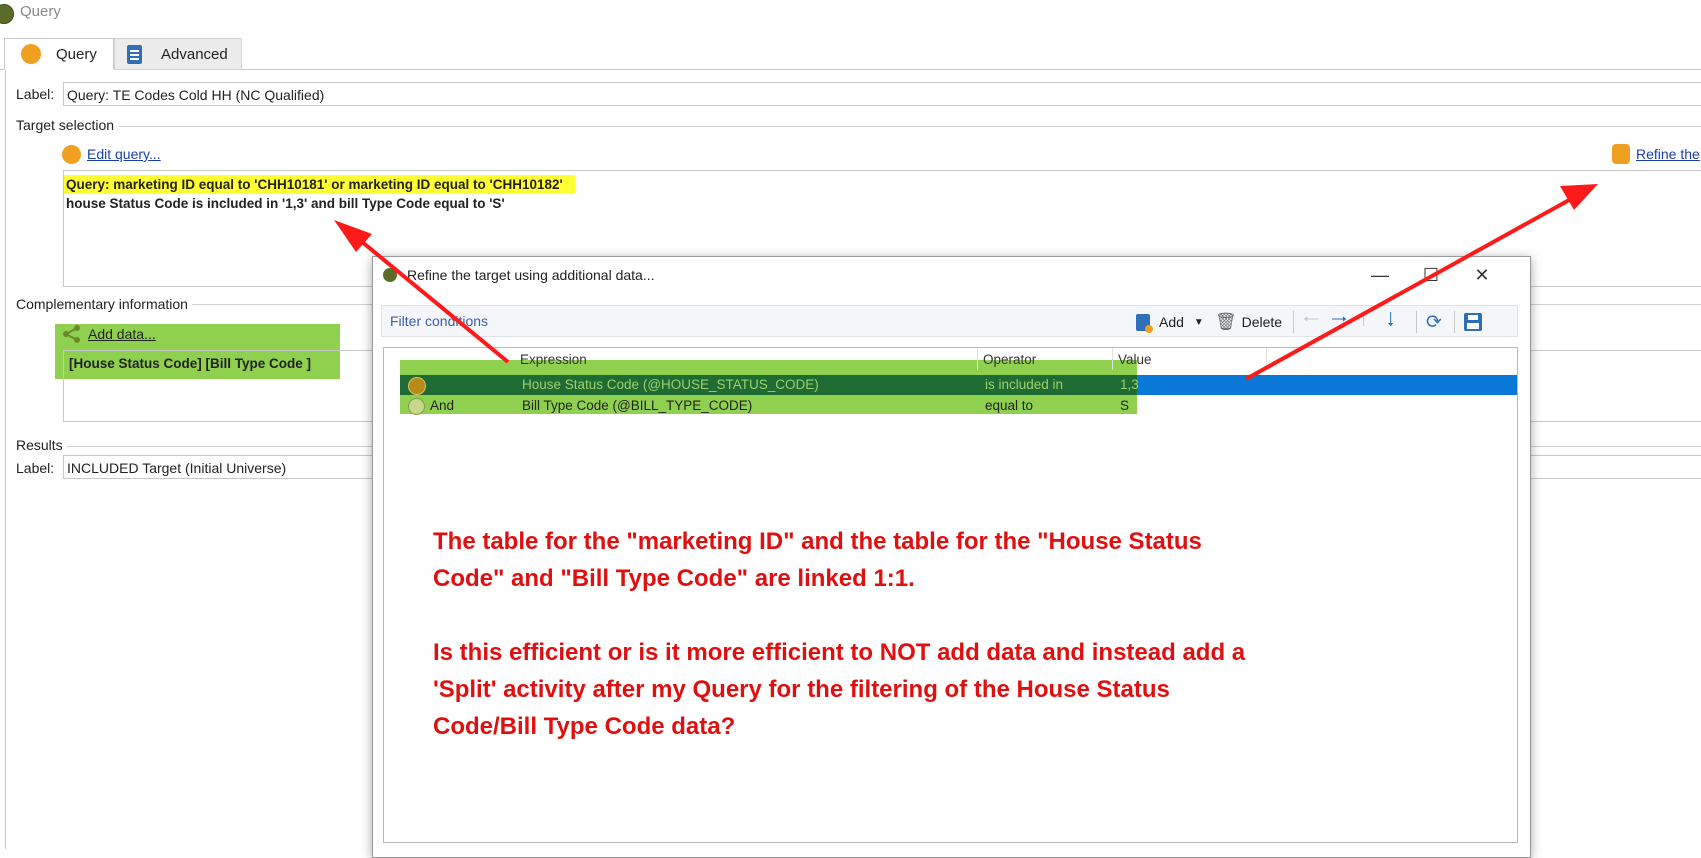 This screenshot has width=1701, height=858. What do you see at coordinates (1199, 322) in the screenshot?
I see `add-dropdown-icon: ▼` at bounding box center [1199, 322].